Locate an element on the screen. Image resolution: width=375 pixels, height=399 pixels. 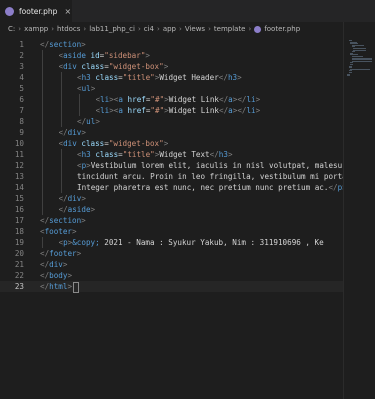
minimap is located at coordinates (359, 210).